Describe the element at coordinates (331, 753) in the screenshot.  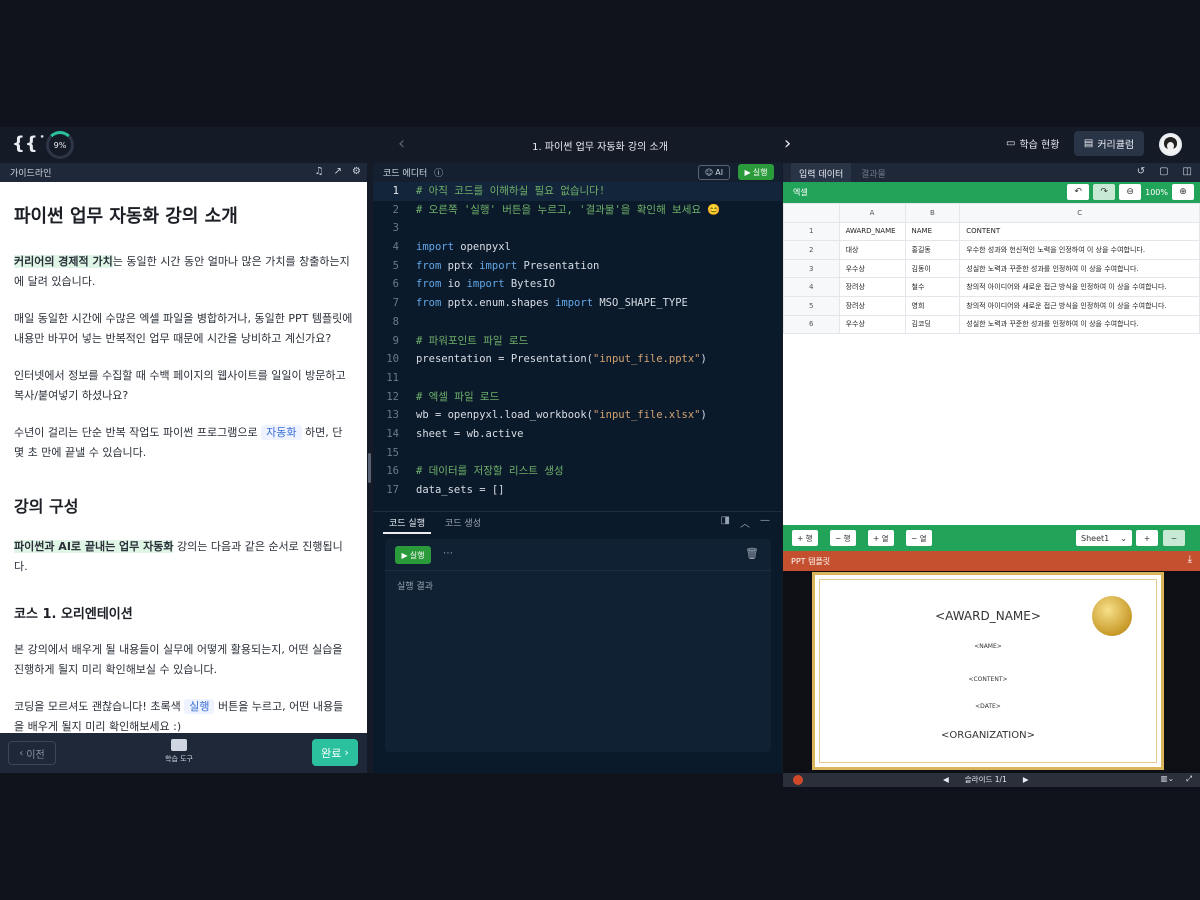
I see `done-label: 완료` at that location.